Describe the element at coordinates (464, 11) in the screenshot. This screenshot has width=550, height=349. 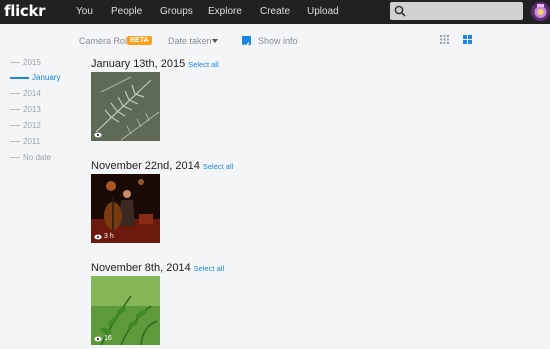
I see `search-input` at that location.